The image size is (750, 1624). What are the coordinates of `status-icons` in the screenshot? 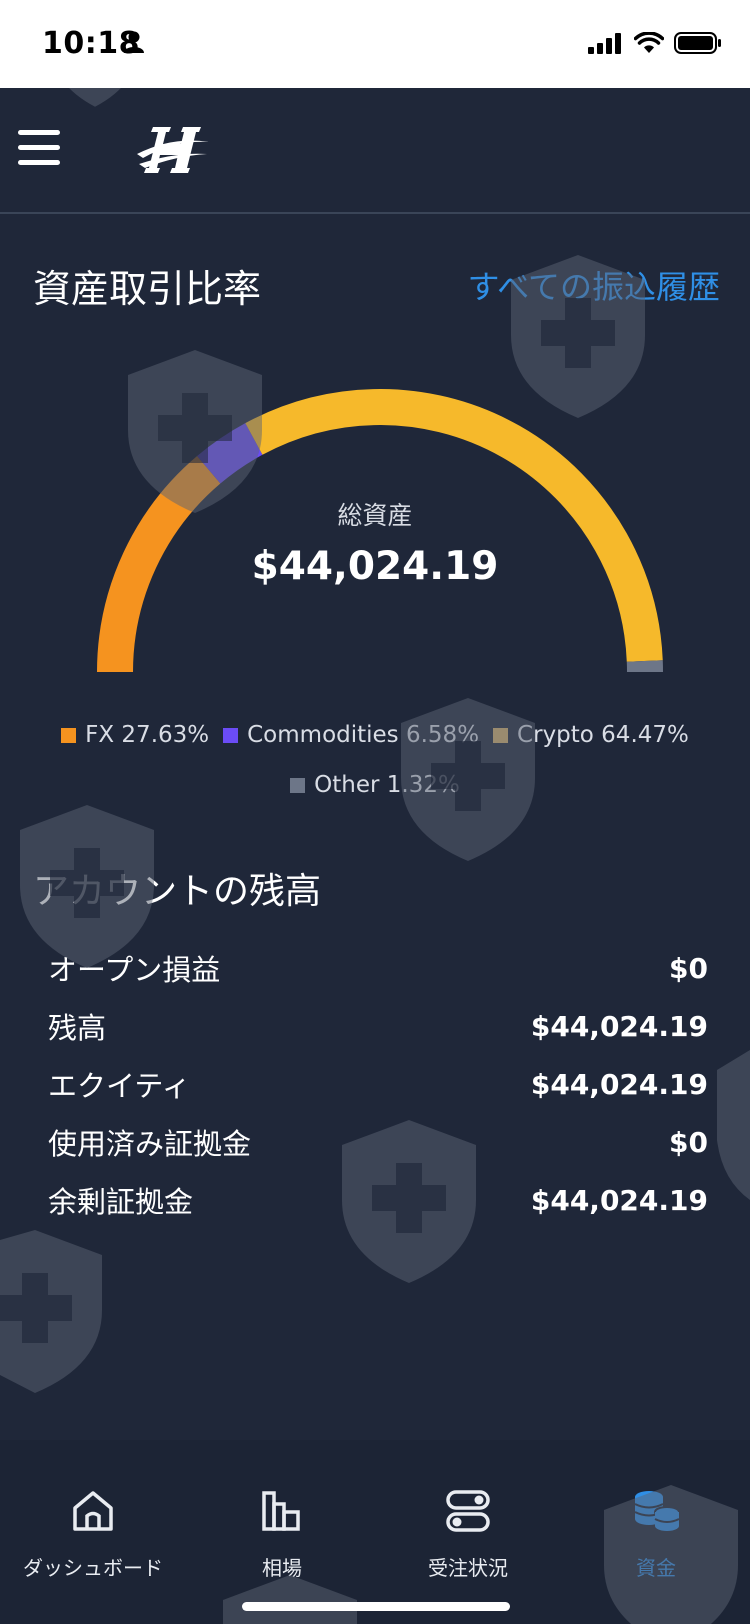 It's located at (655, 43).